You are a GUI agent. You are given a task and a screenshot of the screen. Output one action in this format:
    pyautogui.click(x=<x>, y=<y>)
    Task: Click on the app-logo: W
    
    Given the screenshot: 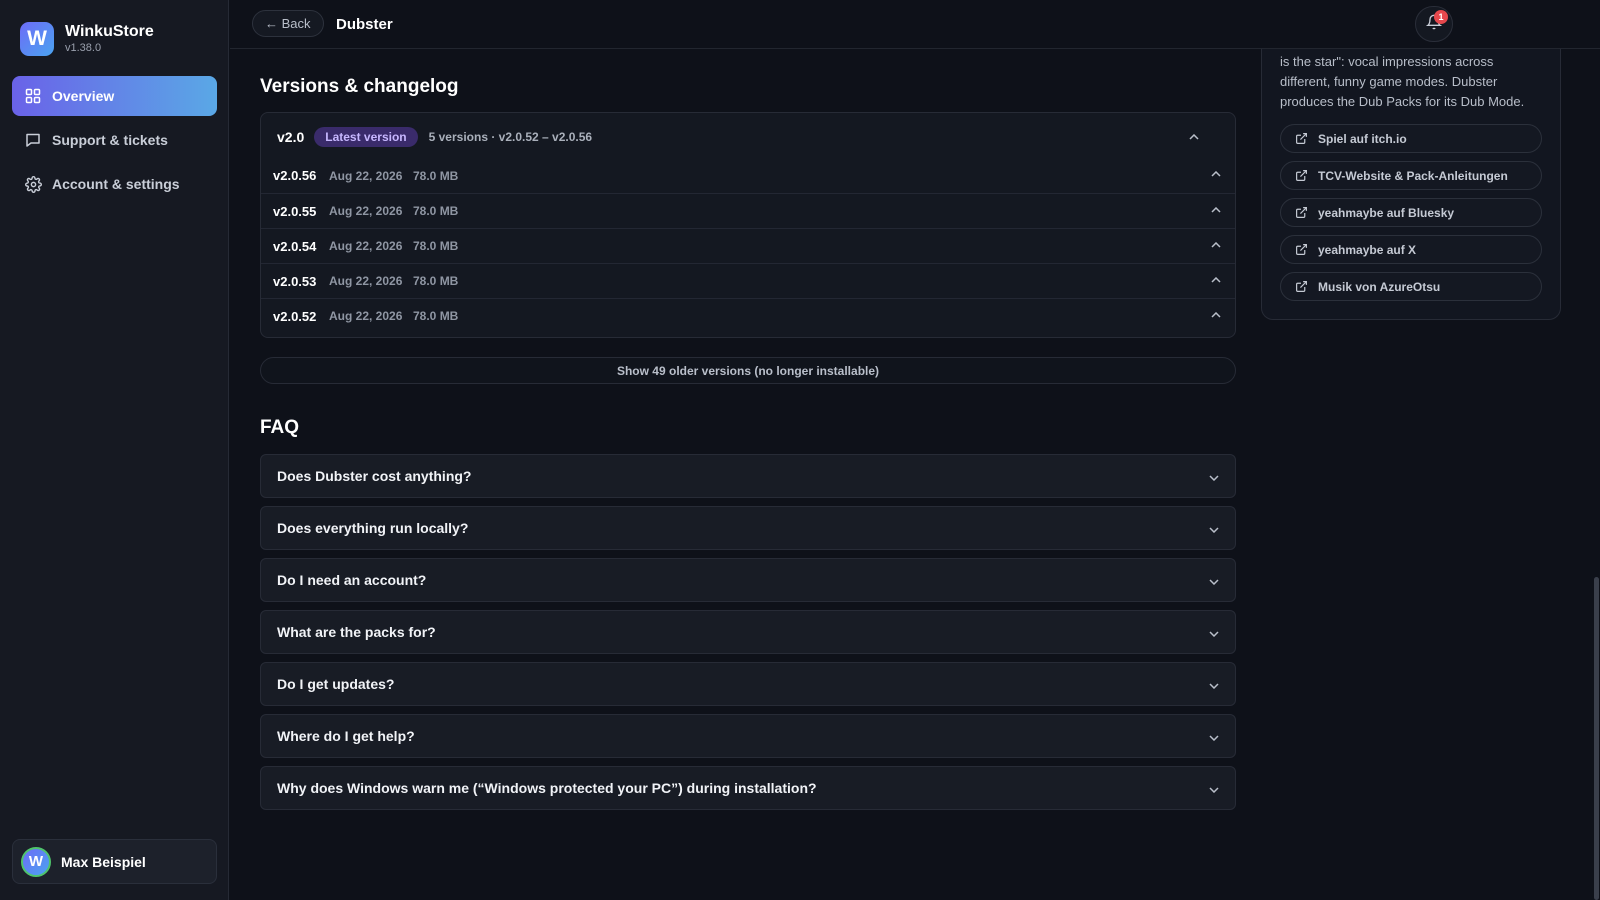 What is the action you would take?
    pyautogui.click(x=37, y=39)
    